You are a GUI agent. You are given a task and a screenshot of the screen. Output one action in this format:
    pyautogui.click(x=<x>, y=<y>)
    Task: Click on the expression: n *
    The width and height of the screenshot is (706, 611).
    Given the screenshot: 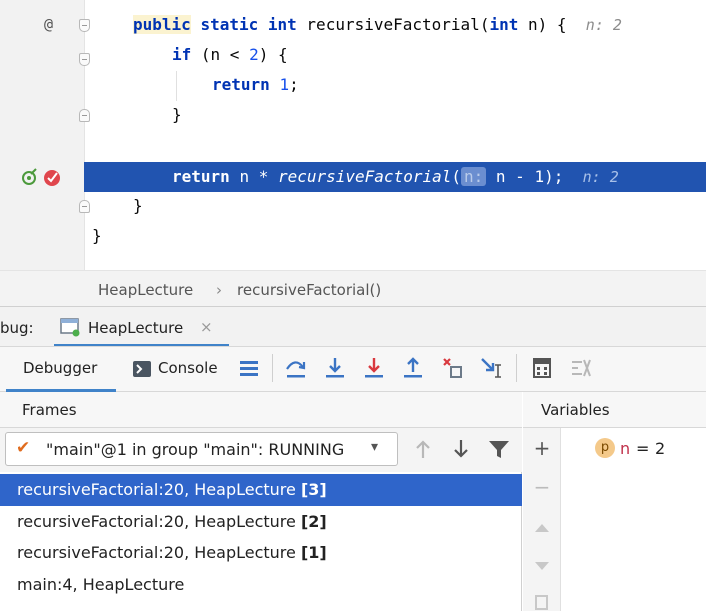 What is the action you would take?
    pyautogui.click(x=258, y=176)
    